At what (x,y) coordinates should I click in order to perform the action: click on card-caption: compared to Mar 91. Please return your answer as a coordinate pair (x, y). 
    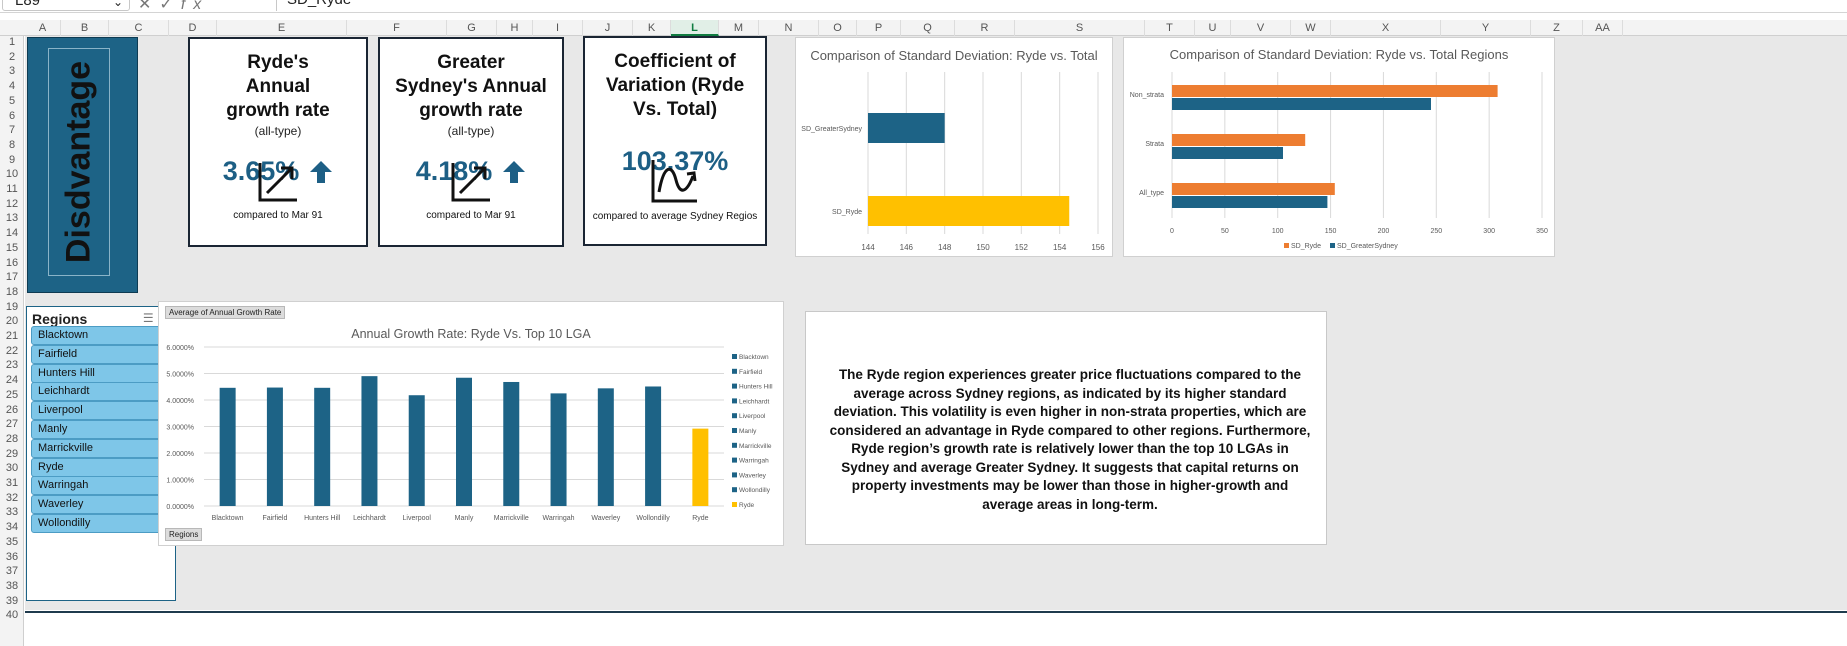
    Looking at the image, I should click on (278, 215).